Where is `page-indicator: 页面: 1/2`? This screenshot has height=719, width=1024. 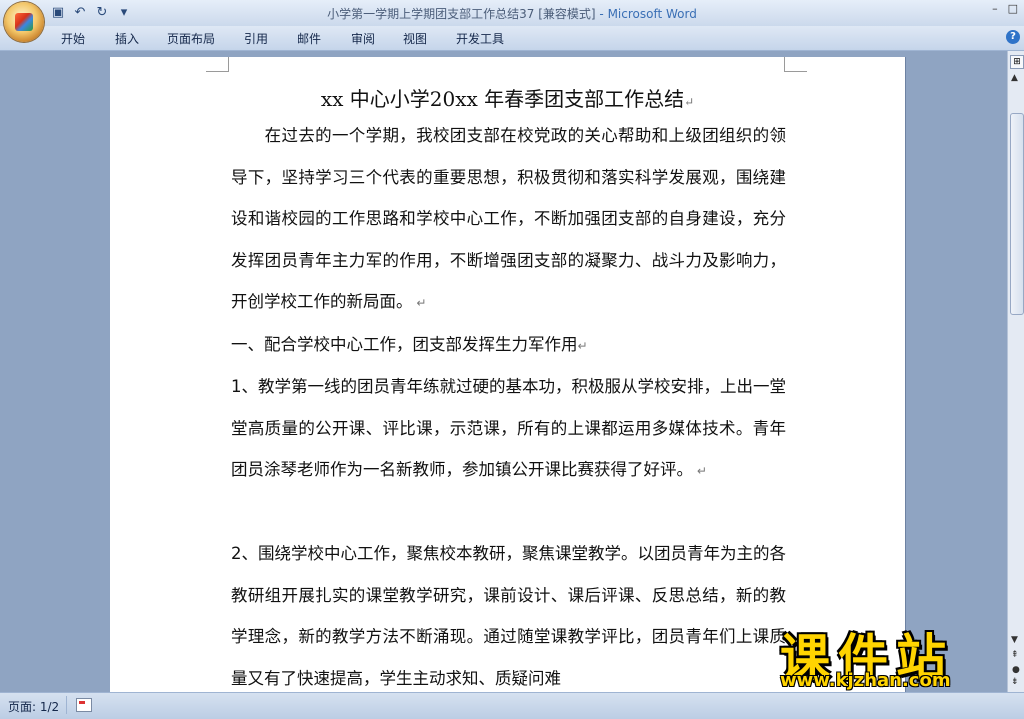
page-indicator: 页面: 1/2 is located at coordinates (33, 706).